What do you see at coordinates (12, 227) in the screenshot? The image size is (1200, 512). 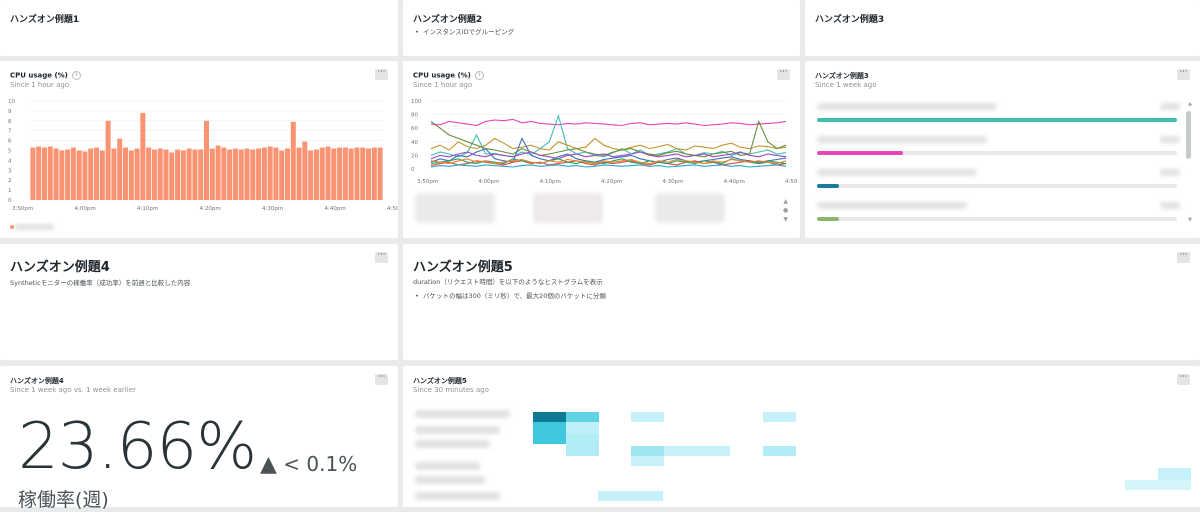 I see `legend-dot` at bounding box center [12, 227].